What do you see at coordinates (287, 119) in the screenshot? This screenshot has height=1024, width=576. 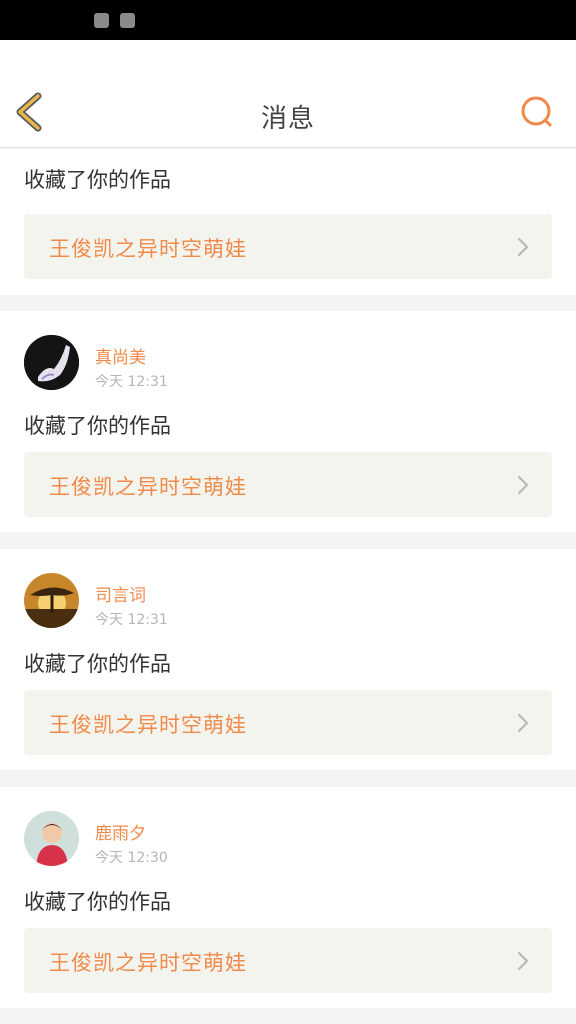 I see `page-title: 消息` at bounding box center [287, 119].